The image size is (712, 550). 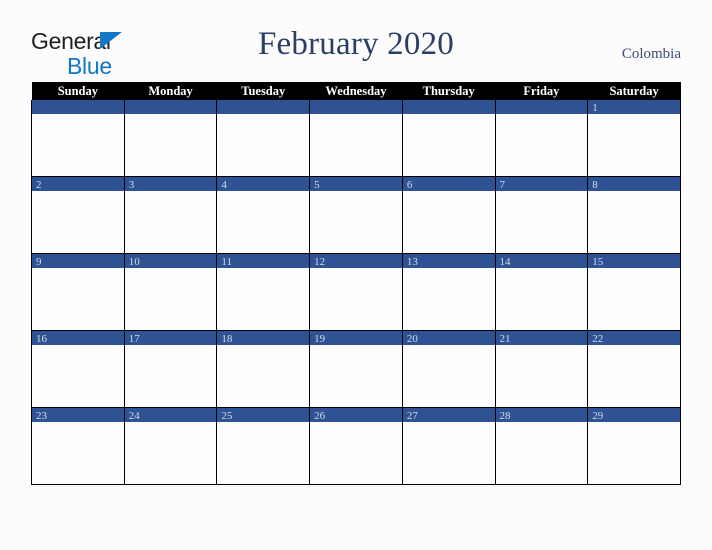 I want to click on day-cell-inner: 29, so click(x=634, y=446).